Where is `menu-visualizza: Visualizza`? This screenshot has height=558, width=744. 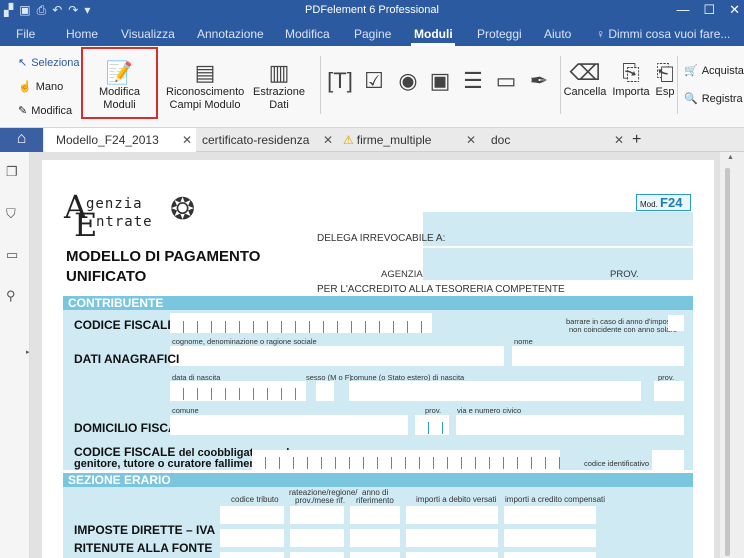 menu-visualizza: Visualizza is located at coordinates (148, 34).